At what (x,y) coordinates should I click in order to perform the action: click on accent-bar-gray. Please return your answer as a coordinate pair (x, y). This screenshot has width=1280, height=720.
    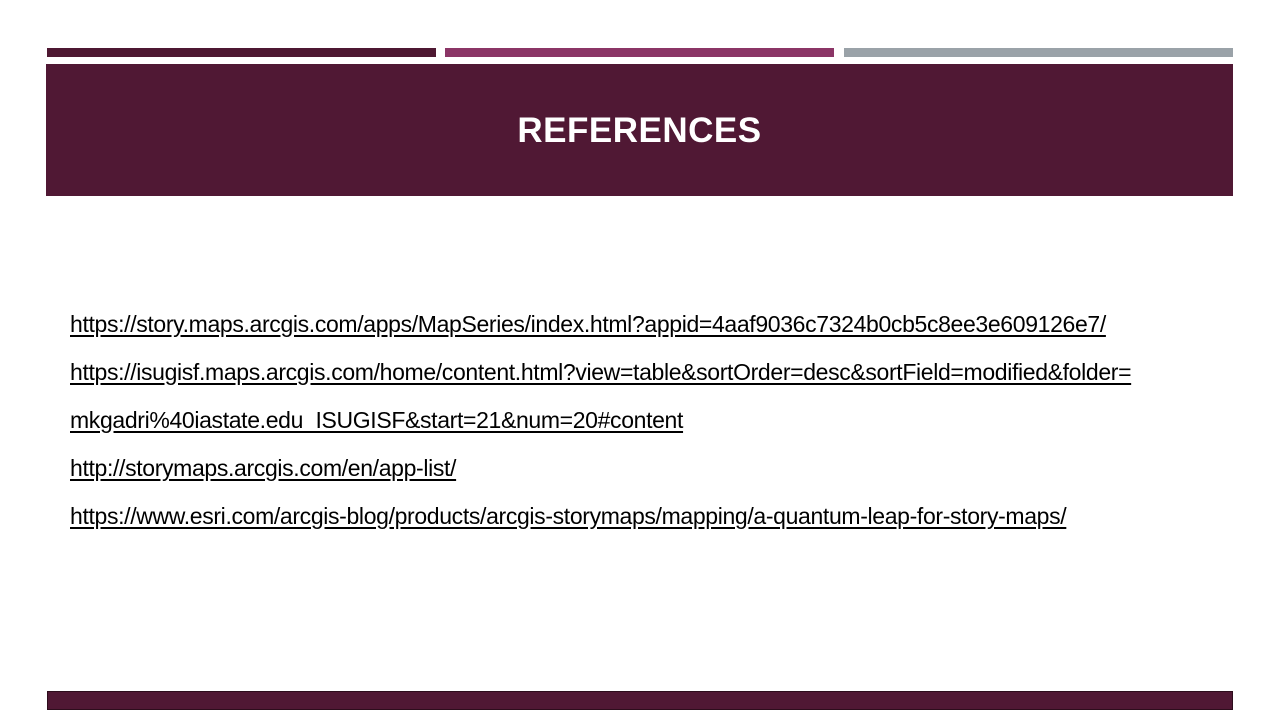
    Looking at the image, I should click on (1038, 52).